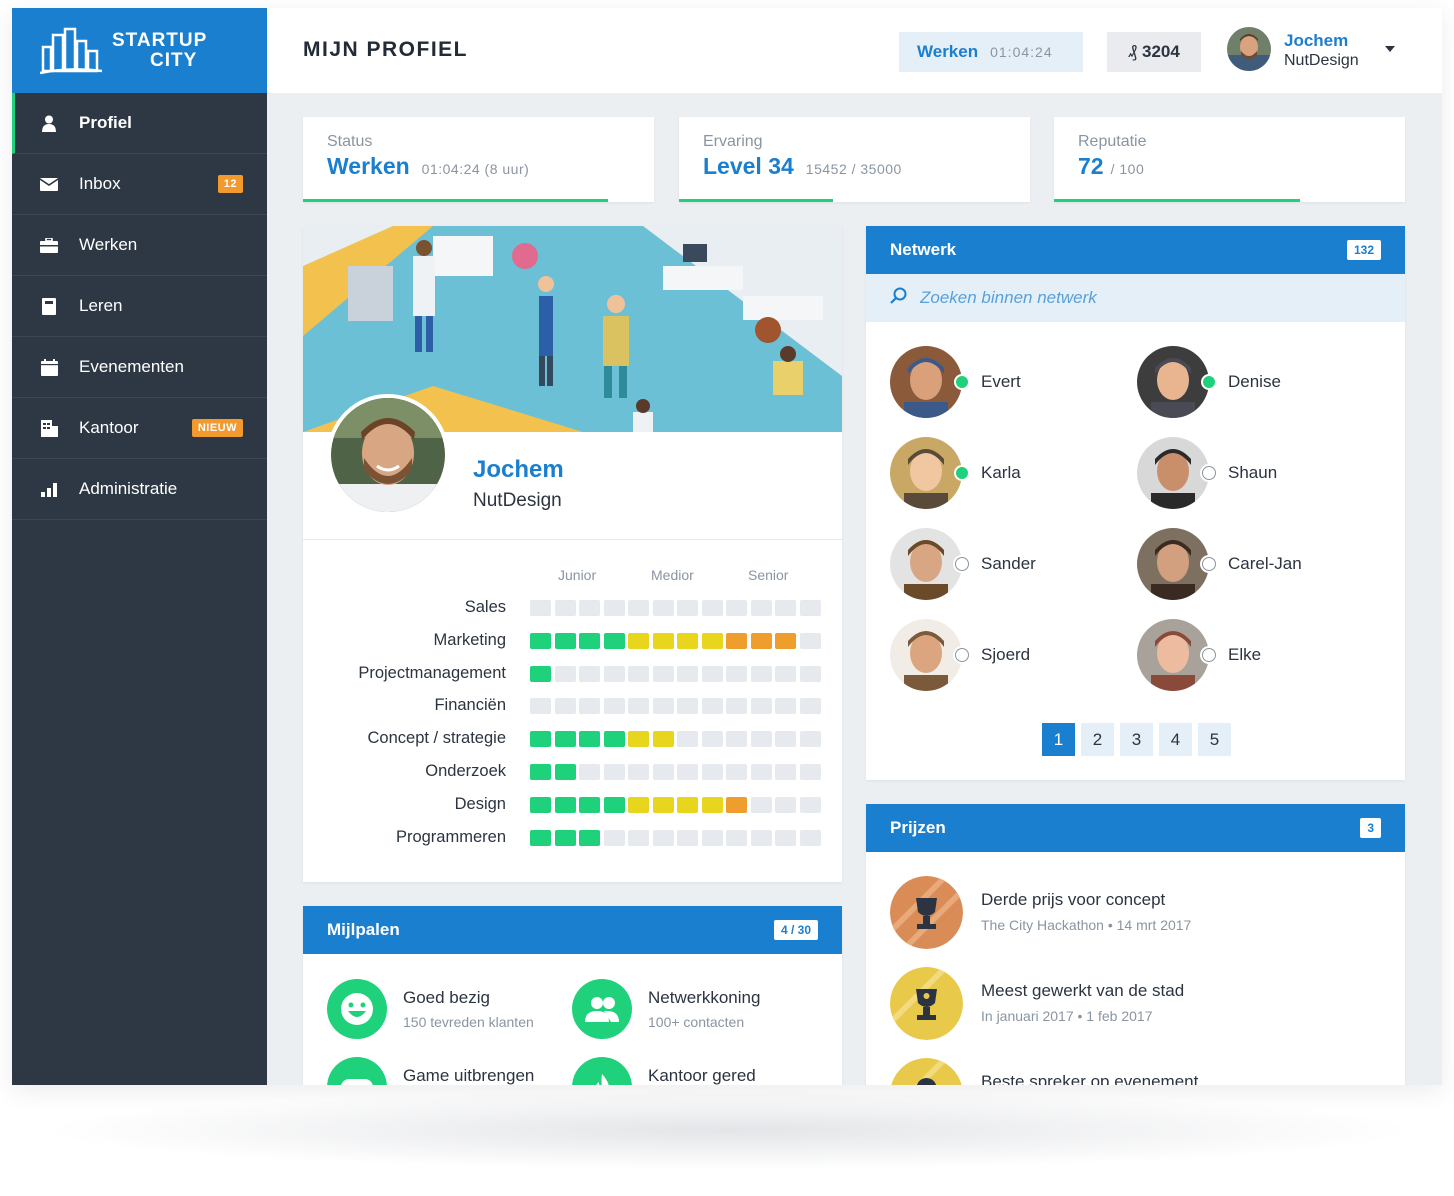 This screenshot has height=1196, width=1454. Describe the element at coordinates (1207, 473) in the screenshot. I see `contact-item: Shaun` at that location.